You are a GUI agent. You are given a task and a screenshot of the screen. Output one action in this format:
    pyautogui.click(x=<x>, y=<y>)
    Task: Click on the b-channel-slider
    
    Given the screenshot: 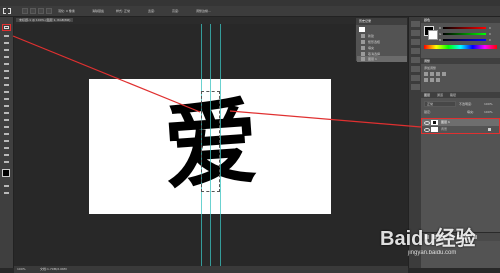 What is the action you would take?
    pyautogui.click(x=464, y=40)
    